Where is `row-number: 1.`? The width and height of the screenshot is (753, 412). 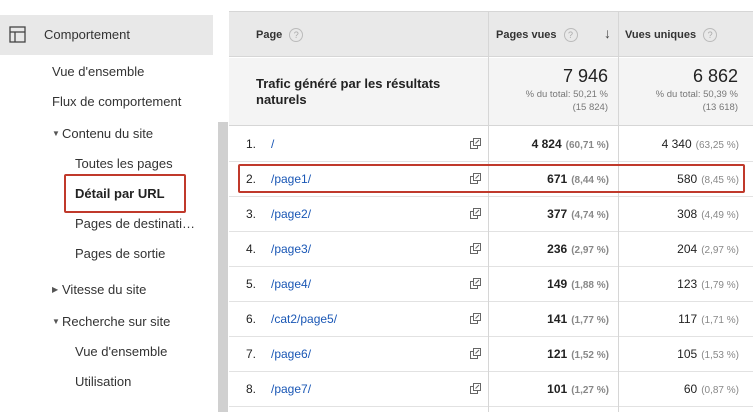 row-number: 1. is located at coordinates (251, 144).